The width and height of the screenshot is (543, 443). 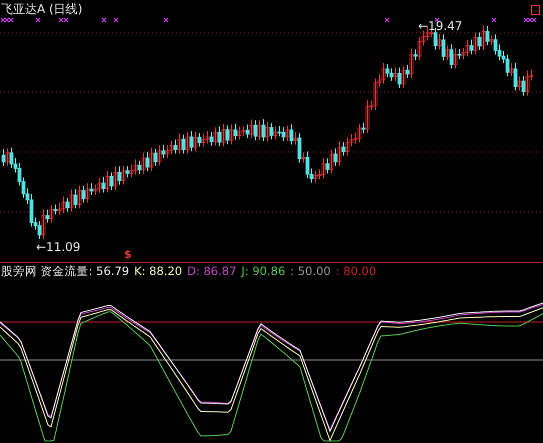 What do you see at coordinates (65, 272) in the screenshot?
I see `legend-value: 股旁网 资金流量: 56.79` at bounding box center [65, 272].